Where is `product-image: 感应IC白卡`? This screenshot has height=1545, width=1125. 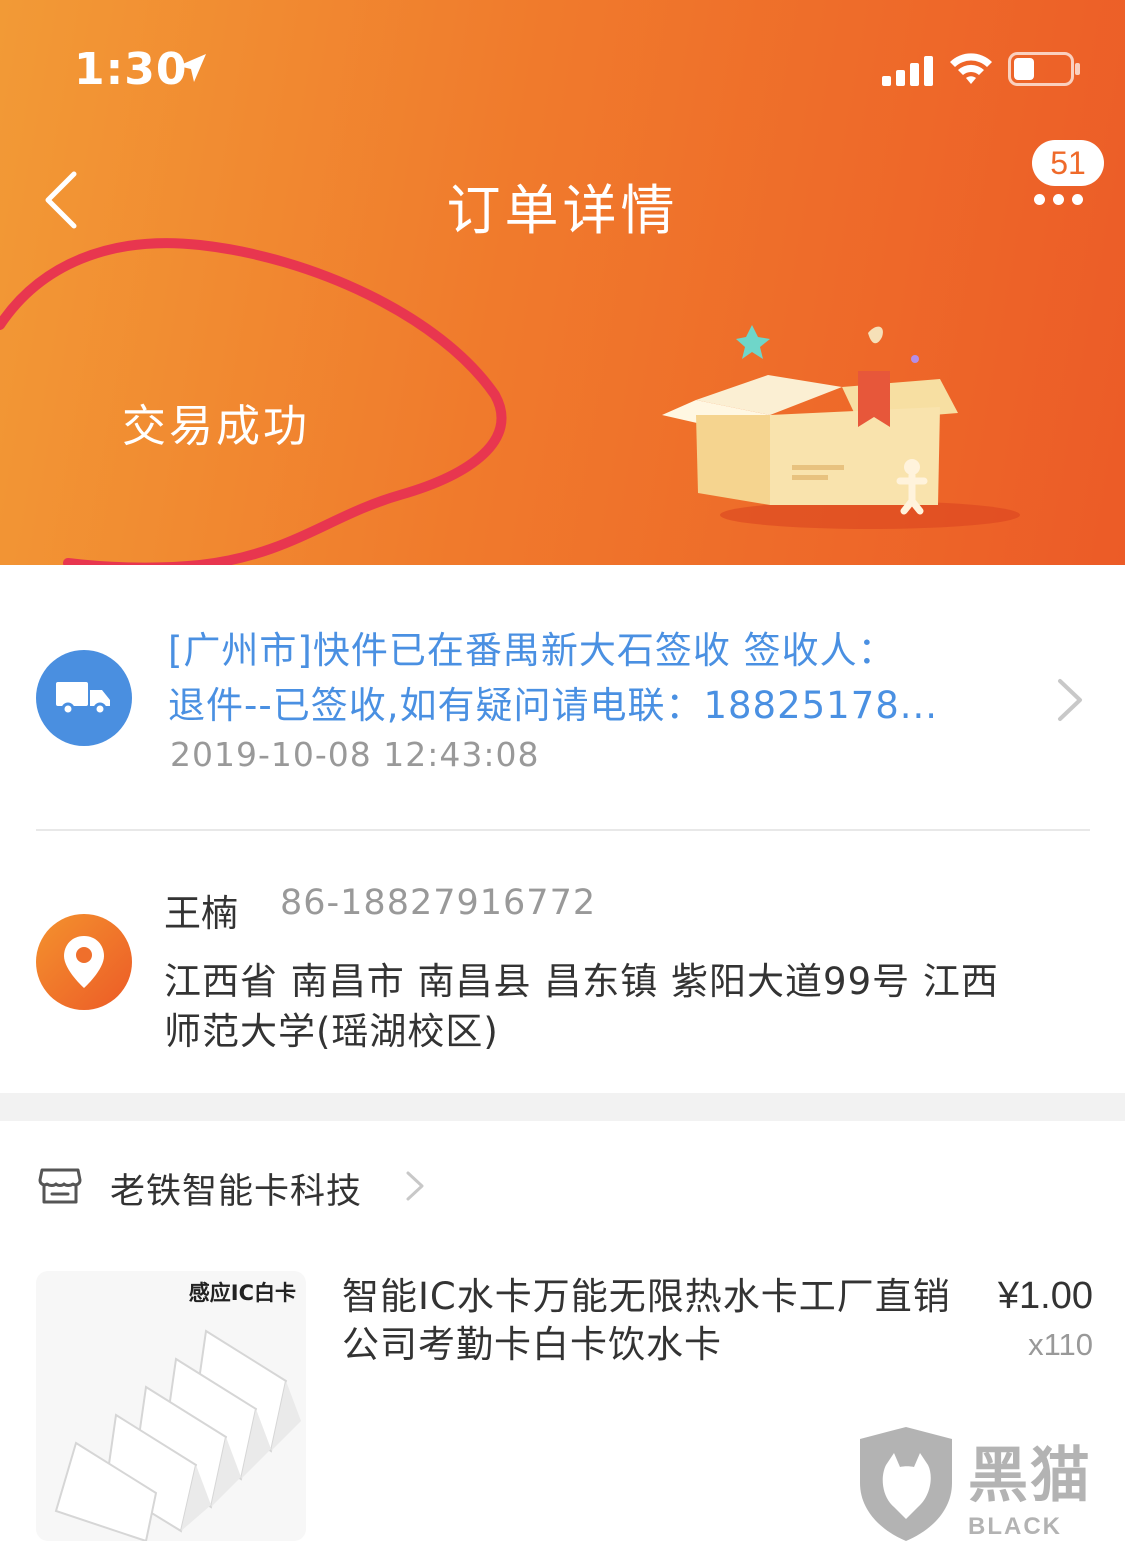
product-image: 感应IC白卡 is located at coordinates (171, 1406).